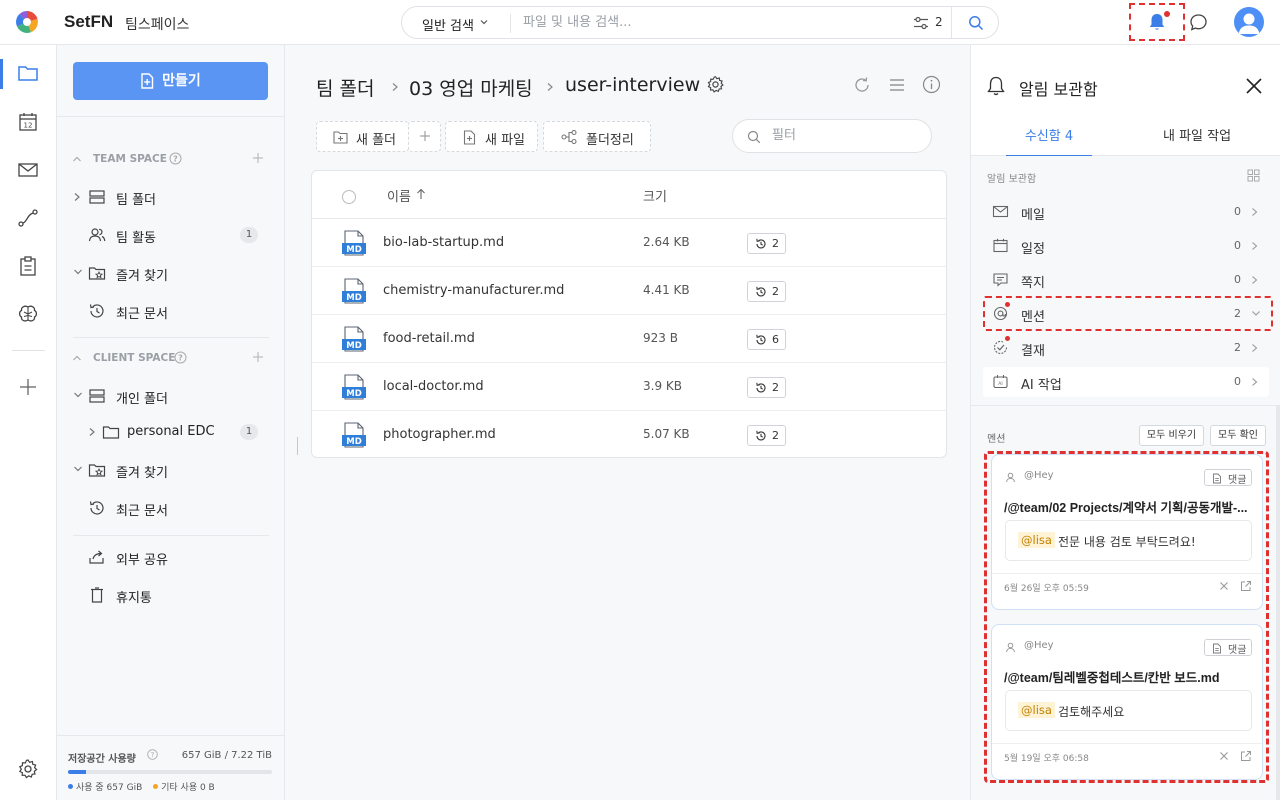  Describe the element at coordinates (1126, 280) in the screenshot. I see `category-note: 쪽지 0` at that location.